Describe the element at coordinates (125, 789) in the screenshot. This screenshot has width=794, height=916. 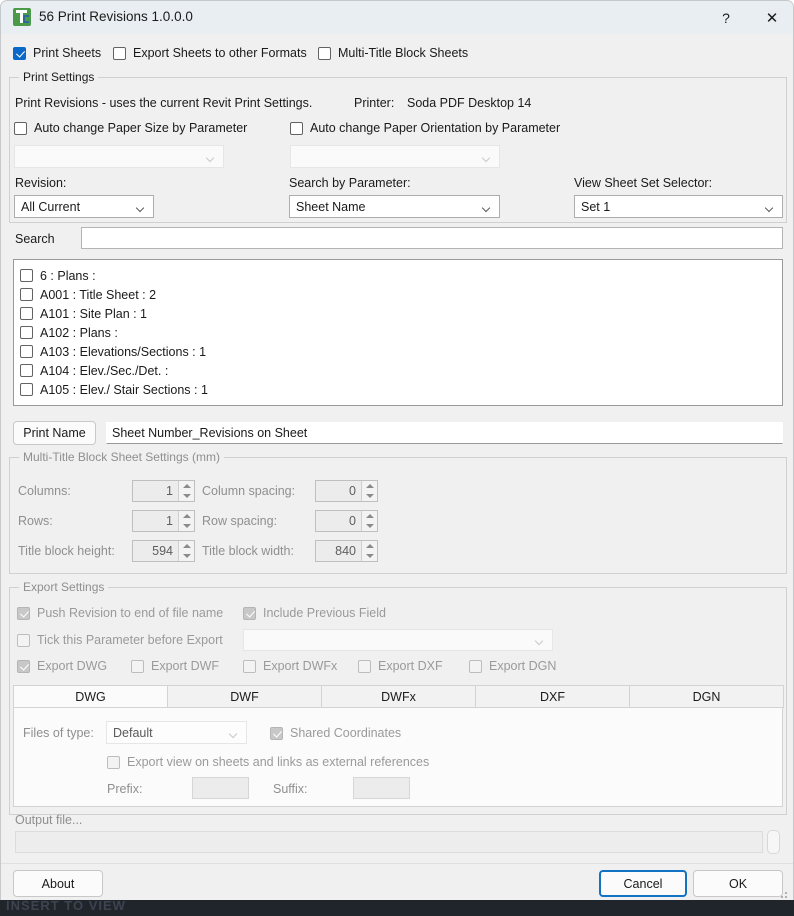
I see `prefix-label: Prefix:` at that location.